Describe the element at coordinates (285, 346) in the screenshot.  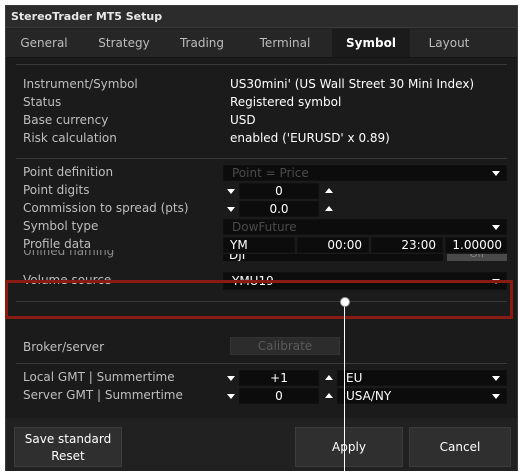
I see `calibrate-button: Calibrate` at that location.